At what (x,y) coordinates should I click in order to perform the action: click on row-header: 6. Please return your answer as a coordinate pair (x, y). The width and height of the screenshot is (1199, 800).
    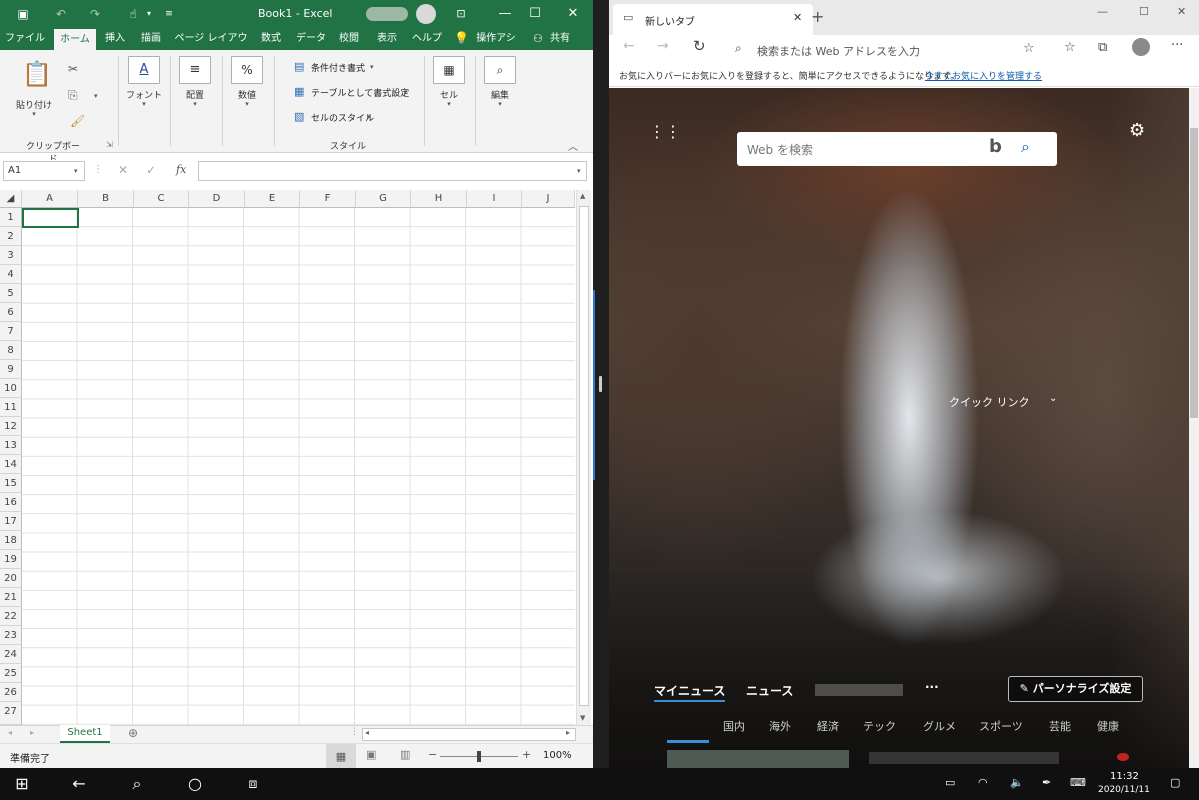
    Looking at the image, I should click on (11, 312).